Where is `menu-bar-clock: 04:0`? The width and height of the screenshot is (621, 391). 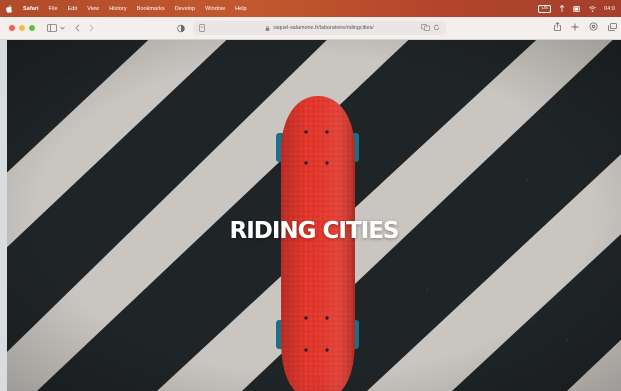
menu-bar-clock: 04:0 is located at coordinates (609, 9).